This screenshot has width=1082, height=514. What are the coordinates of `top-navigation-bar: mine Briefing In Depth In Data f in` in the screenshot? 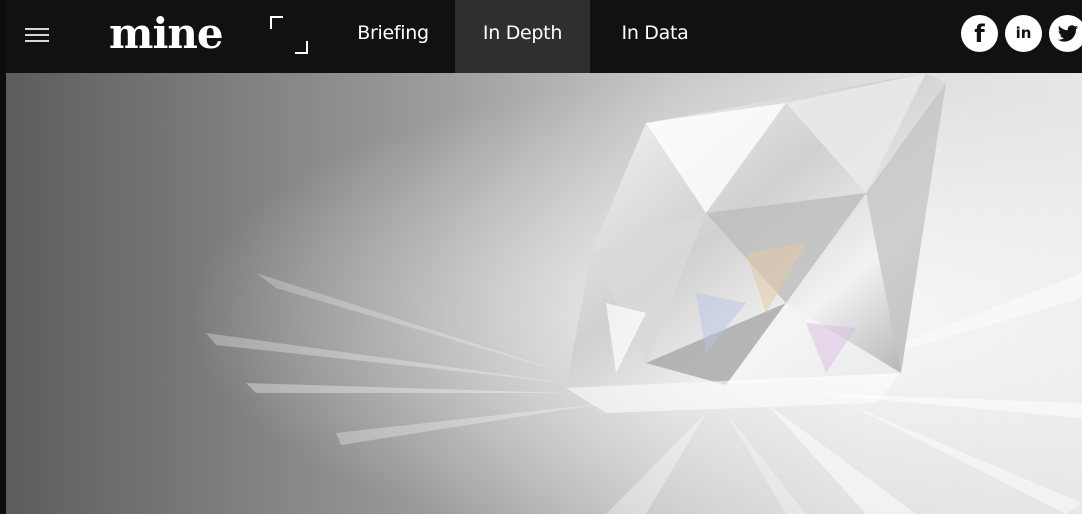 It's located at (544, 36).